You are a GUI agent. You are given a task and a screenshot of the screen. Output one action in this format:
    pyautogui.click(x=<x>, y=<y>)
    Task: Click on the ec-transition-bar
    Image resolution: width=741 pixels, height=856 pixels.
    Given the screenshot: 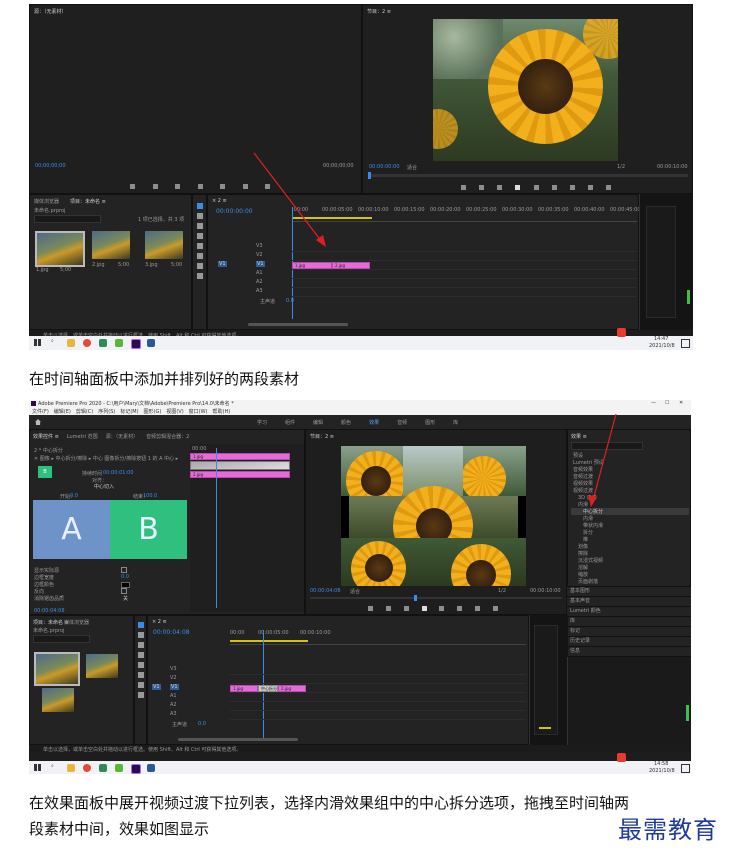 What is the action you would take?
    pyautogui.click(x=240, y=465)
    